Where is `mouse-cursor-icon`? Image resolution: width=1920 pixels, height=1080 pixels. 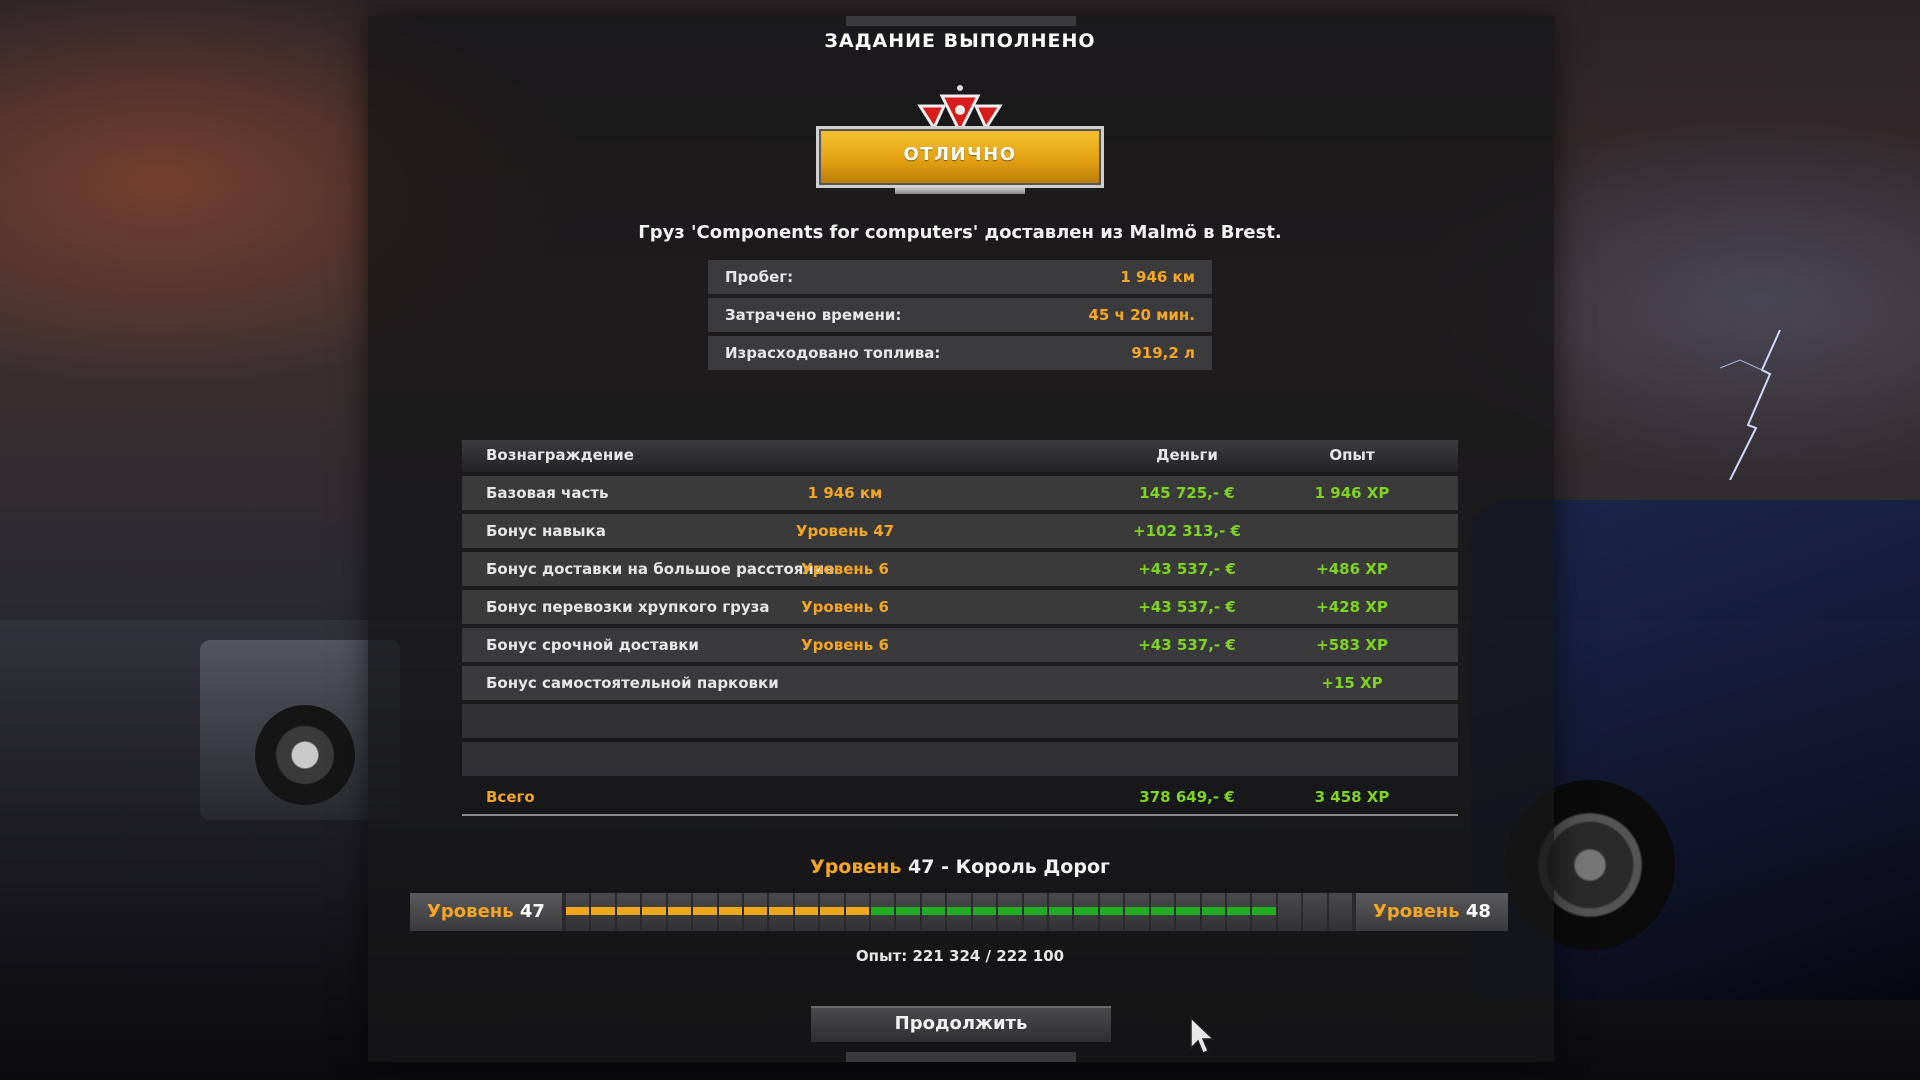
mouse-cursor-icon is located at coordinates (1202, 1035).